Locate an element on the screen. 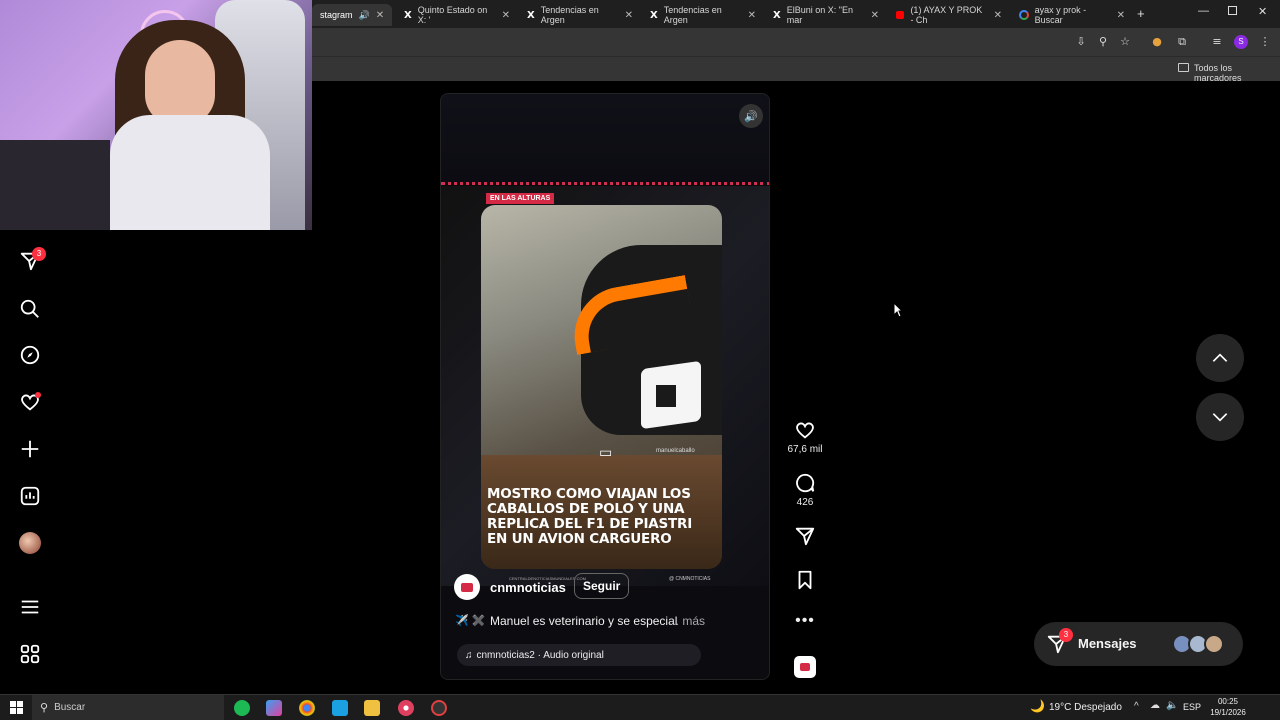  file-explorer-icon is located at coordinates (372, 708).